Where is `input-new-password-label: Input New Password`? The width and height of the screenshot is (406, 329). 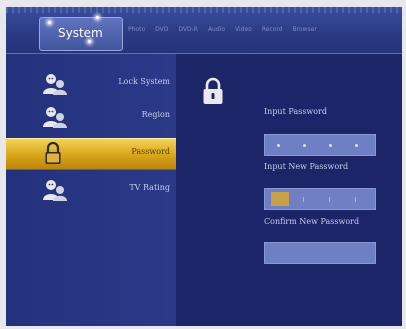
input-new-password-label: Input New Password is located at coordinates (306, 166).